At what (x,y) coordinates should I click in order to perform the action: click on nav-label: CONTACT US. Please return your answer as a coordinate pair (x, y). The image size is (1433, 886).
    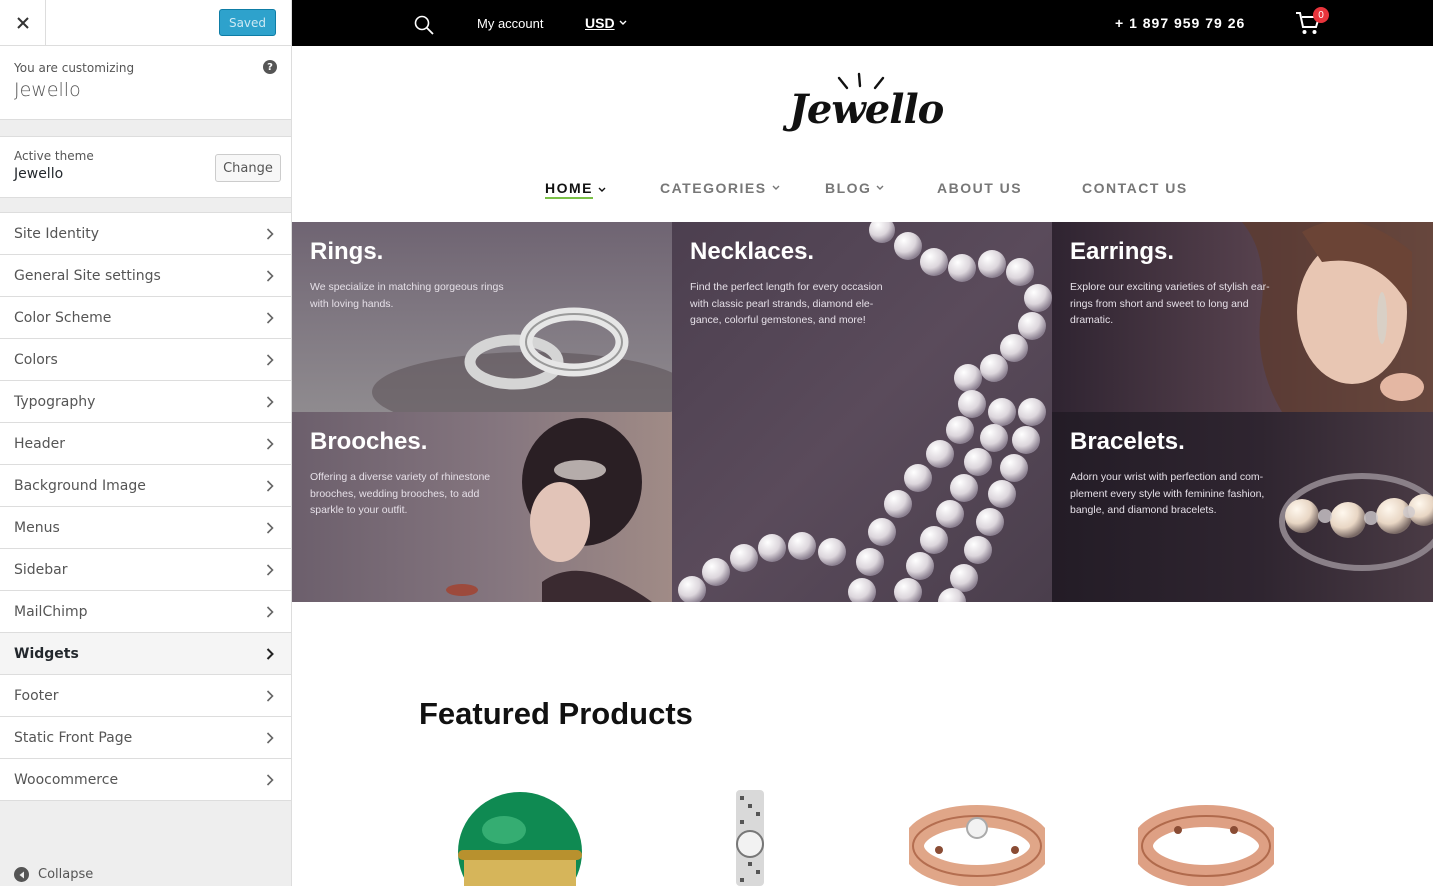
    Looking at the image, I should click on (1135, 188).